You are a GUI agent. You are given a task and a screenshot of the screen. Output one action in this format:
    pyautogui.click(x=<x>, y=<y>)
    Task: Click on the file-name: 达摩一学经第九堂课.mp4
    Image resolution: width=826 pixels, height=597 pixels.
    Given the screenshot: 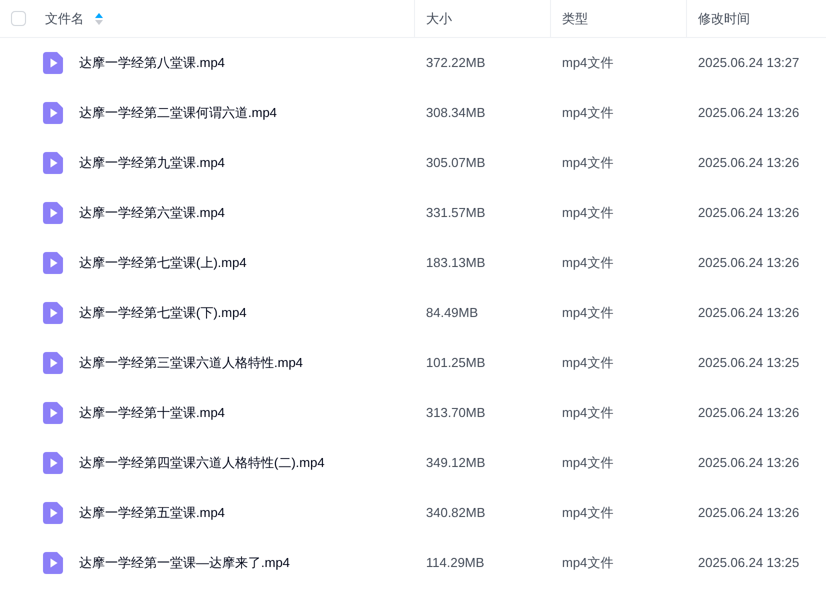 What is the action you would take?
    pyautogui.click(x=152, y=163)
    